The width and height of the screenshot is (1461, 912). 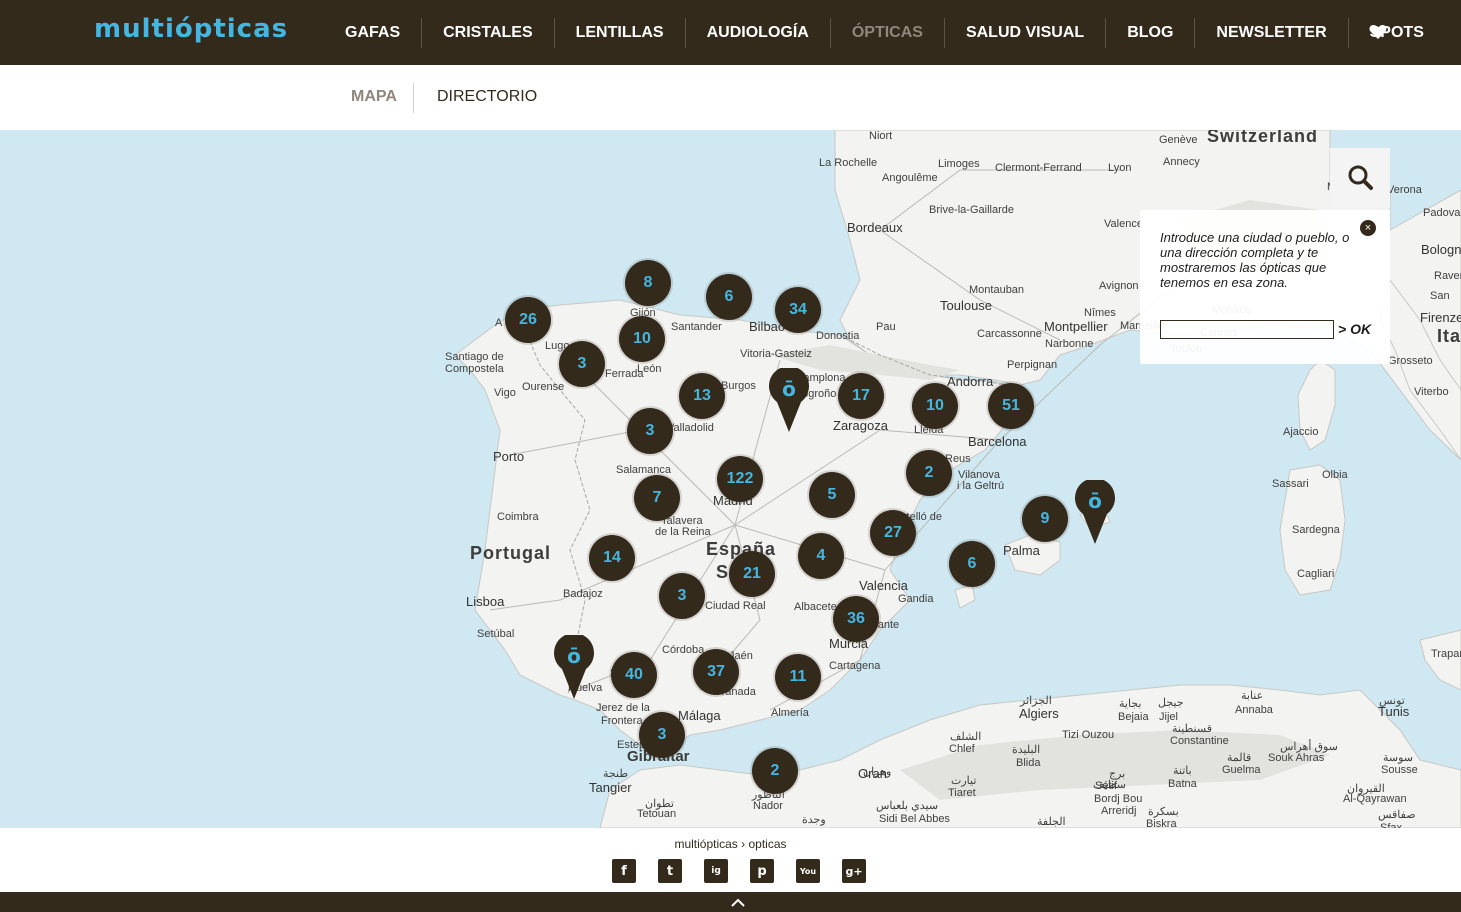 I want to click on store-cluster: 34, so click(x=798, y=310).